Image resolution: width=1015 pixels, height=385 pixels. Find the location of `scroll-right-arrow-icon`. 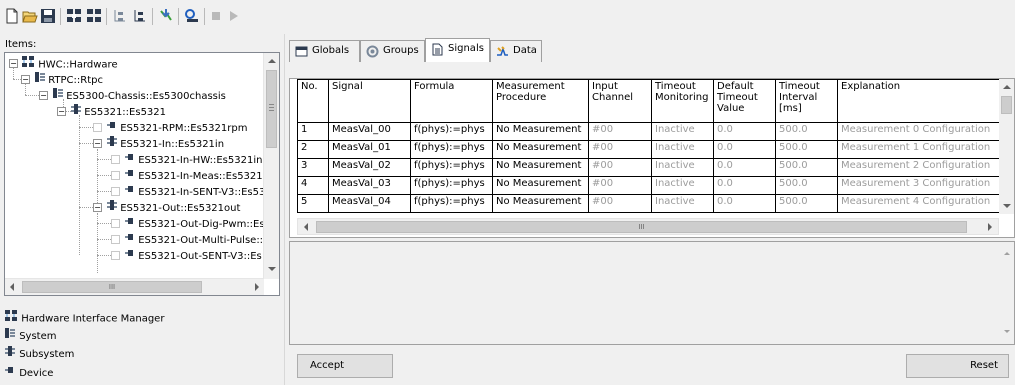

scroll-right-arrow-icon is located at coordinates (257, 287).